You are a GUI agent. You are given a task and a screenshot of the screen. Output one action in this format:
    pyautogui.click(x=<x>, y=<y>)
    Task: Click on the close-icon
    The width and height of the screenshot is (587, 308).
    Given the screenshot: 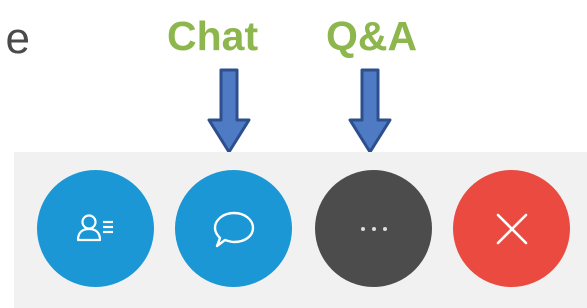 What is the action you would take?
    pyautogui.click(x=511, y=228)
    